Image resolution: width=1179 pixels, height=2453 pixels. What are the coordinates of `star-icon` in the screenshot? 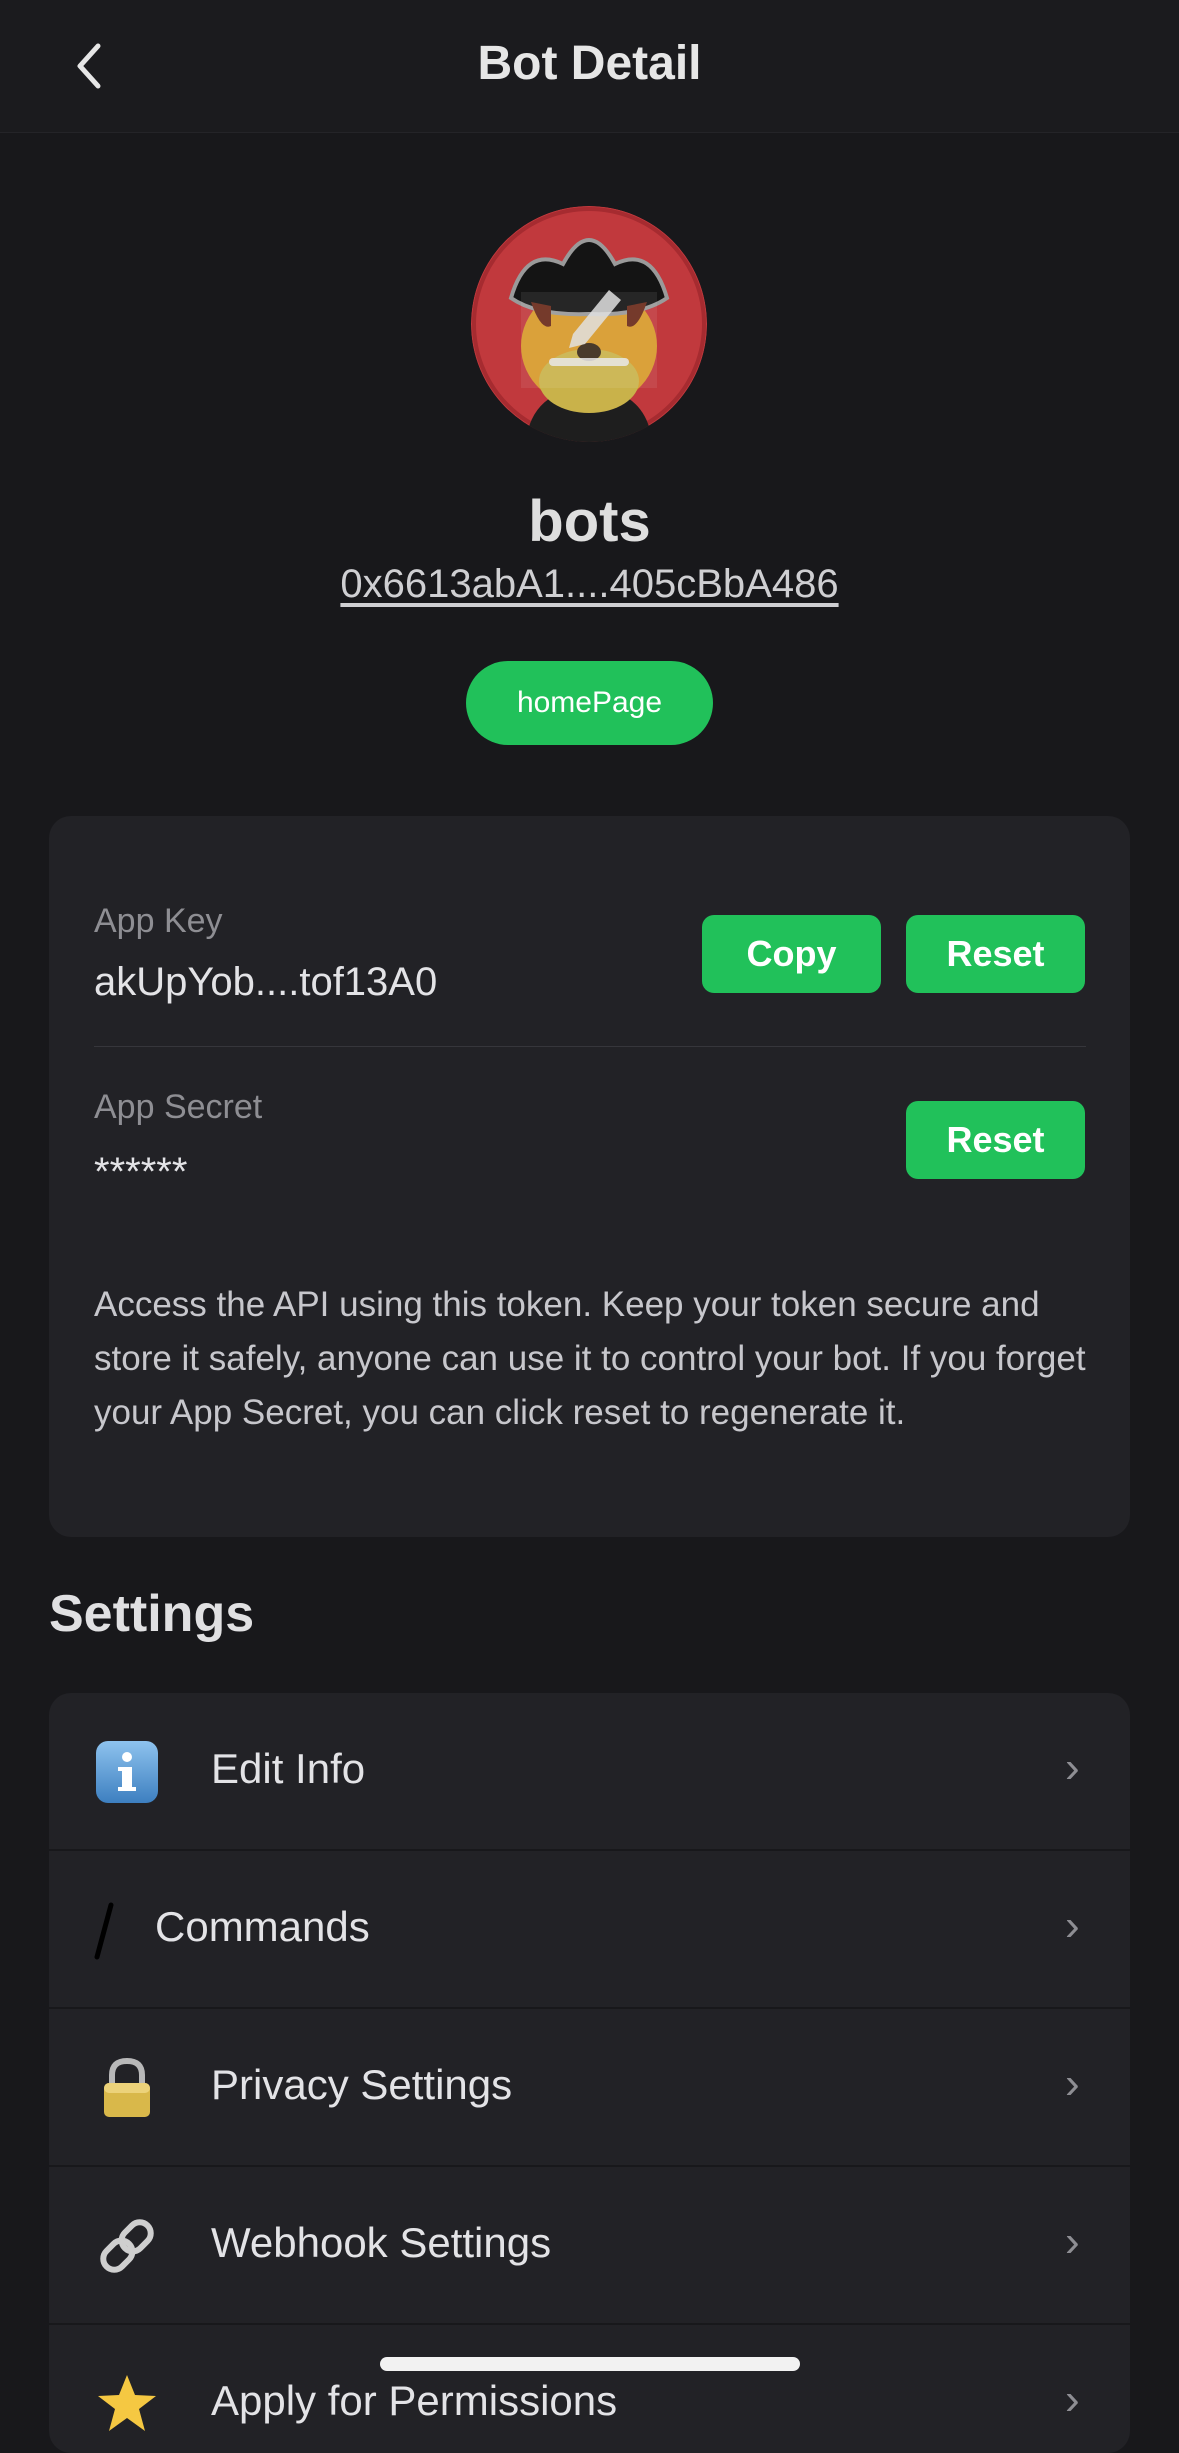 It's located at (127, 2404).